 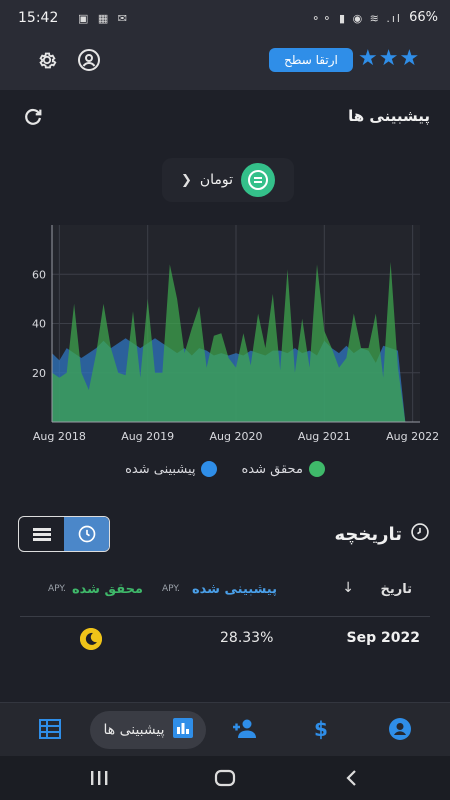 I want to click on home-icon, so click(x=225, y=778).